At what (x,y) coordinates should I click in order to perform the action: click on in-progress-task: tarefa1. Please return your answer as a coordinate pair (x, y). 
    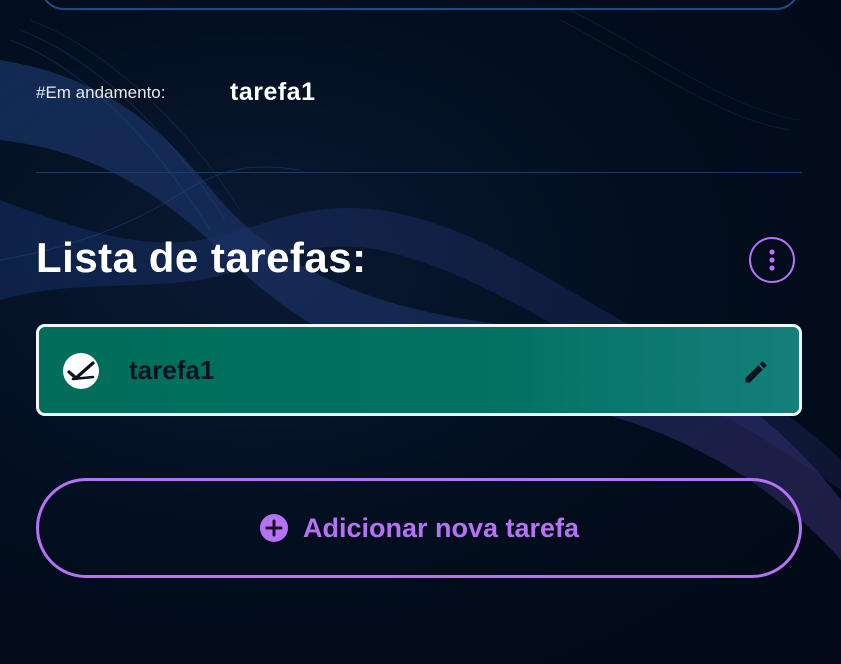
    Looking at the image, I should click on (273, 92).